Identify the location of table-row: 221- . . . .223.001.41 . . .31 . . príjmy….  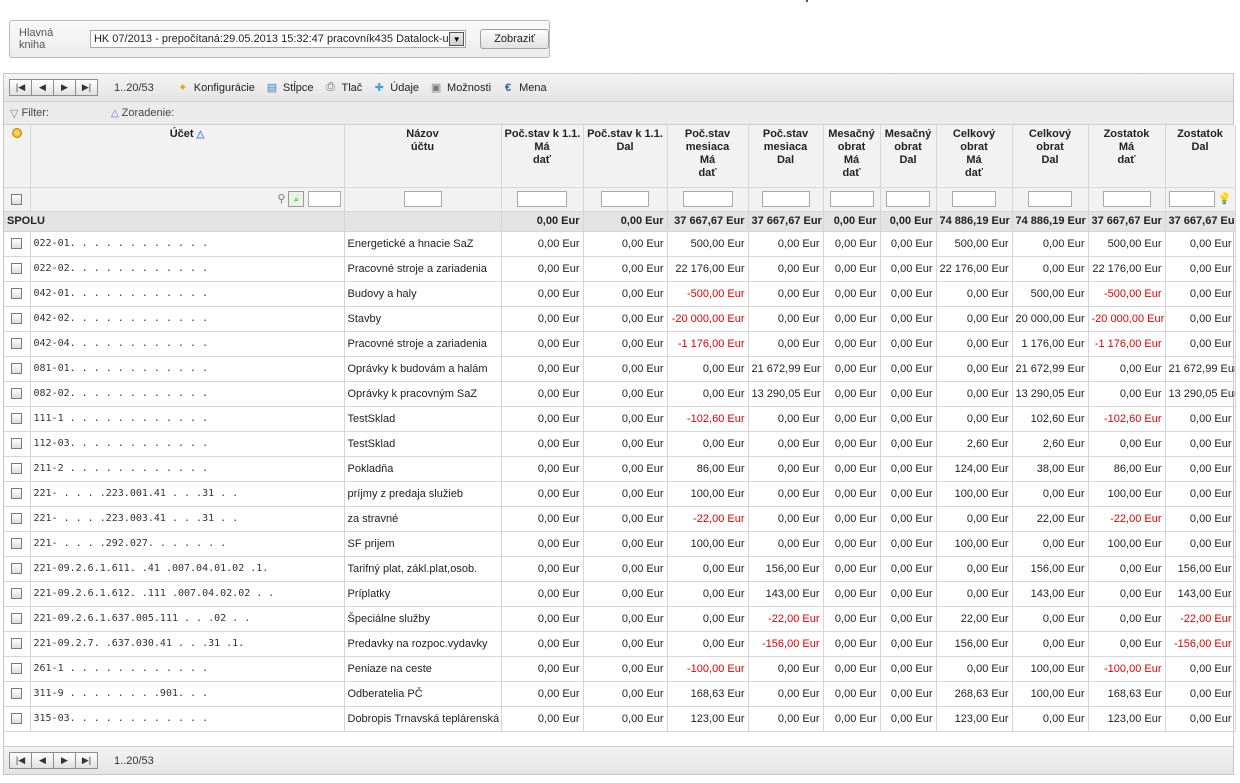
(620, 494).